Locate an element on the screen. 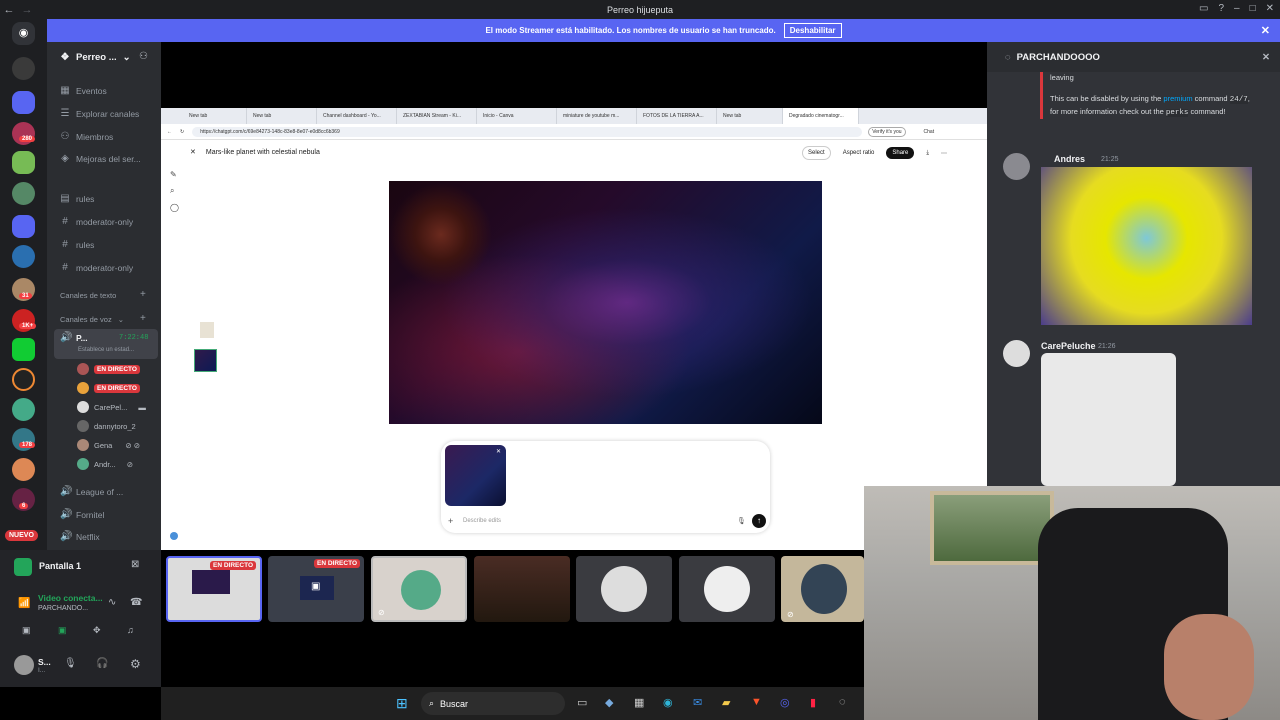  voice-channel: 🔊 Netflix is located at coordinates (80, 536).